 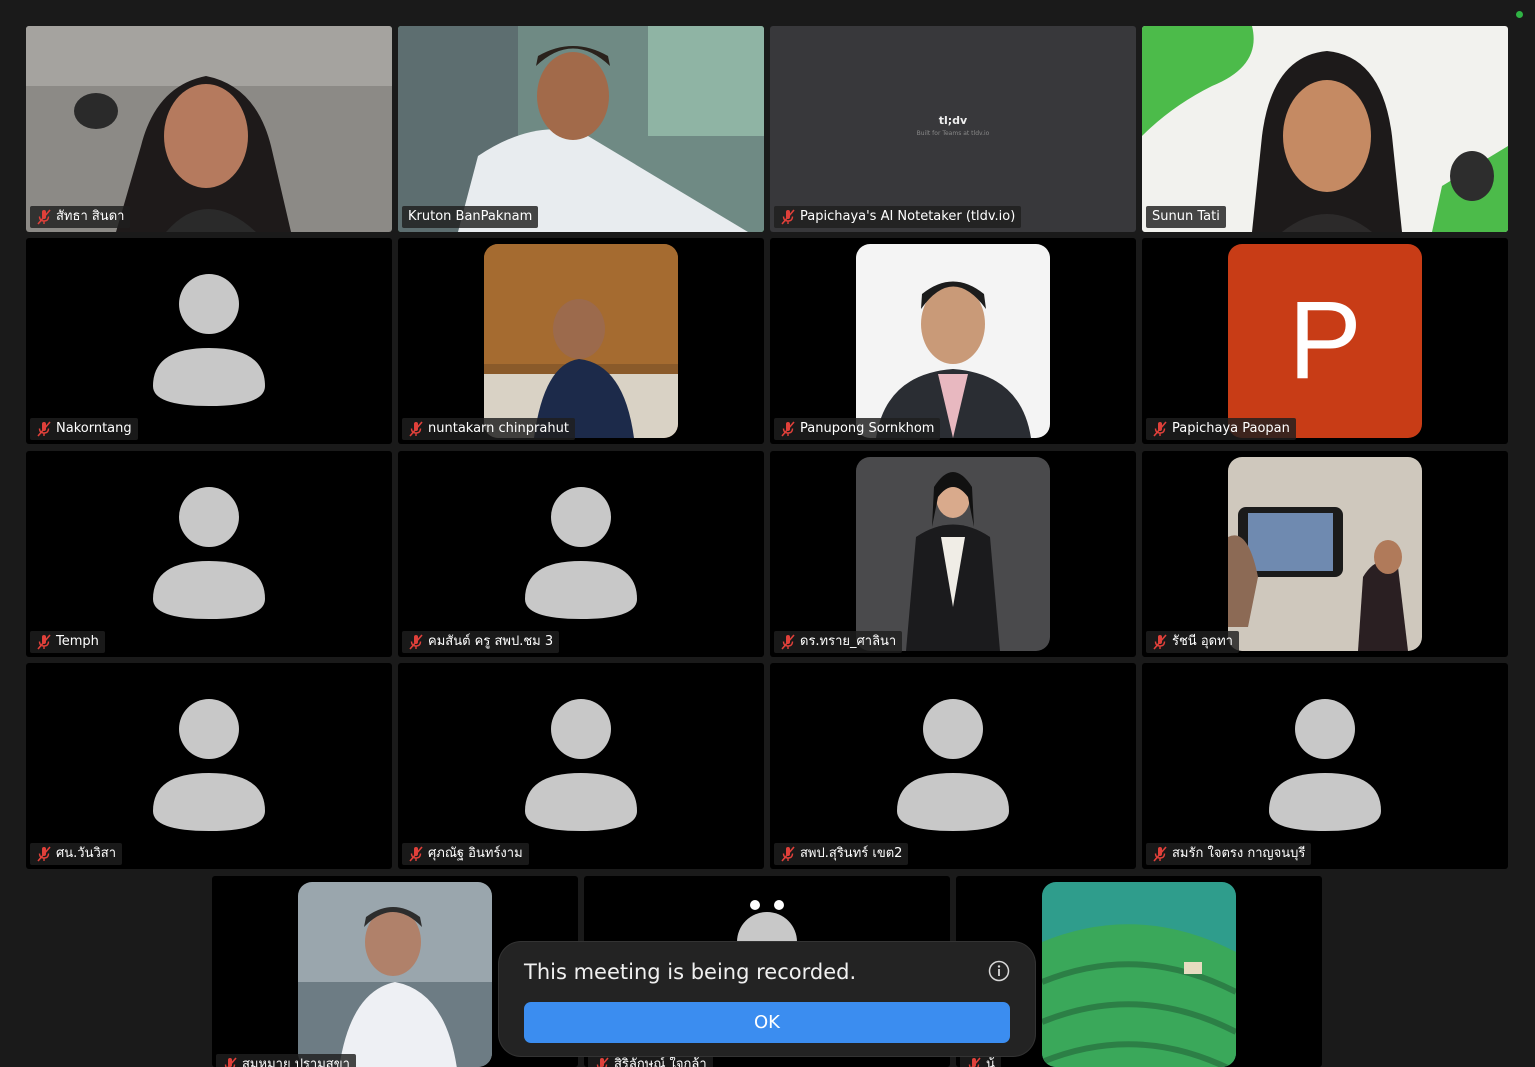 What do you see at coordinates (953, 120) in the screenshot?
I see `notetaker-brand: tl;dv` at bounding box center [953, 120].